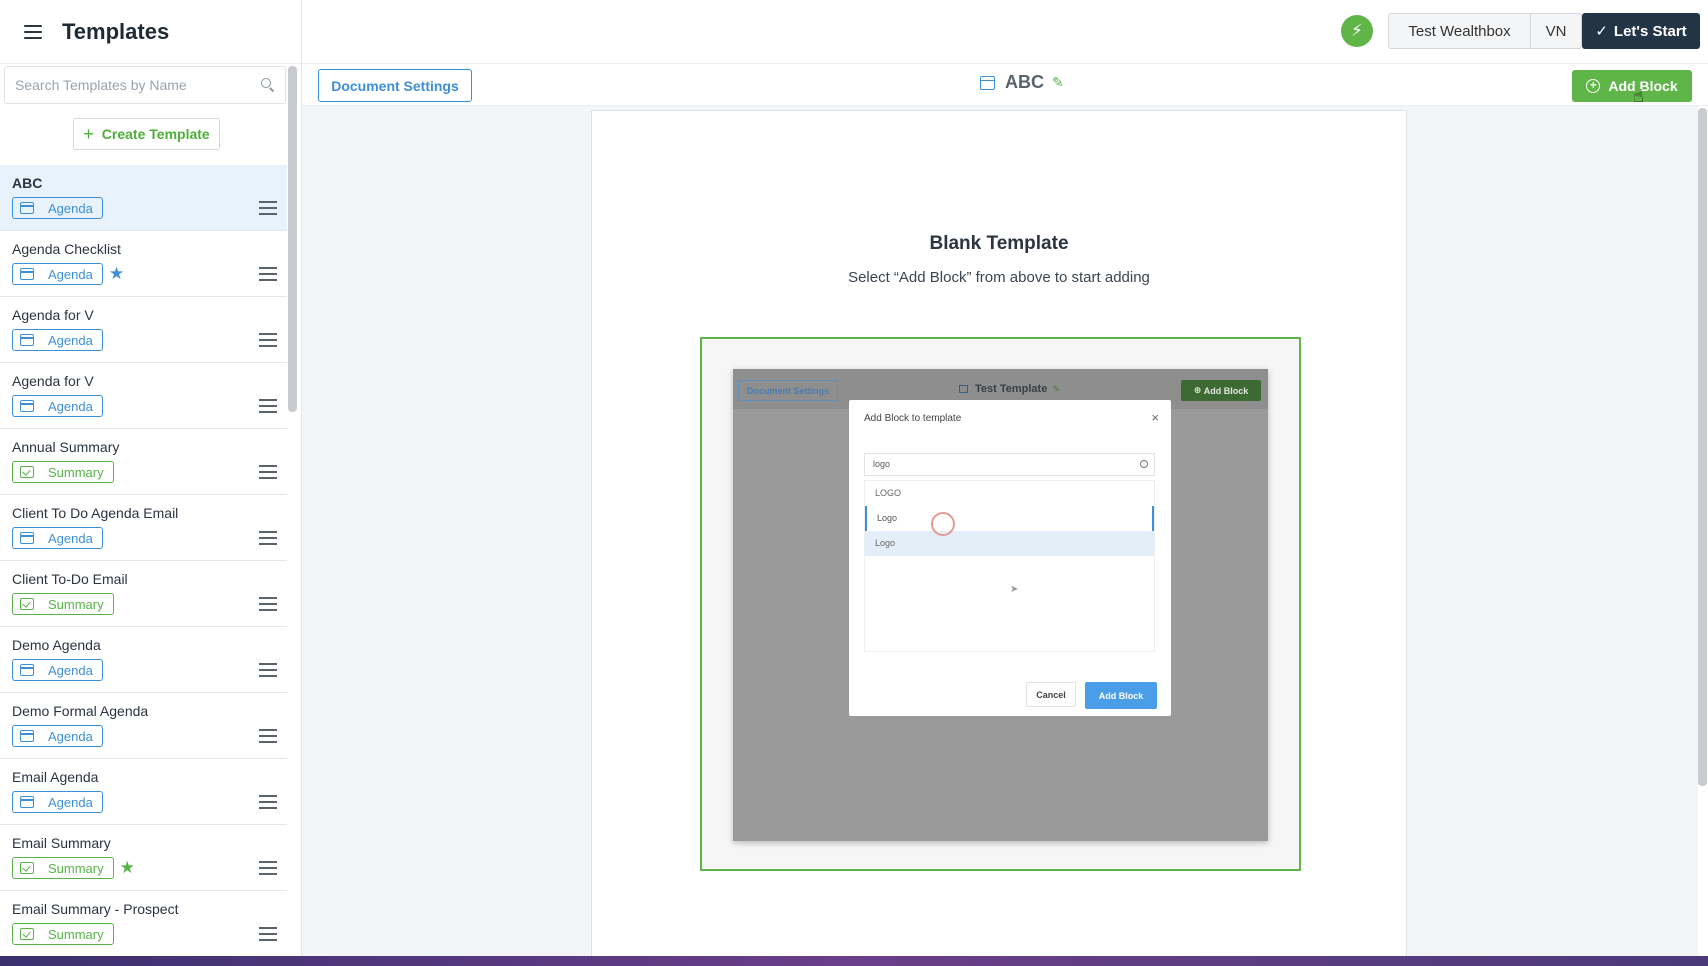 Image resolution: width=1708 pixels, height=966 pixels. Describe the element at coordinates (1593, 86) in the screenshot. I see `plus-circle-icon: +` at that location.